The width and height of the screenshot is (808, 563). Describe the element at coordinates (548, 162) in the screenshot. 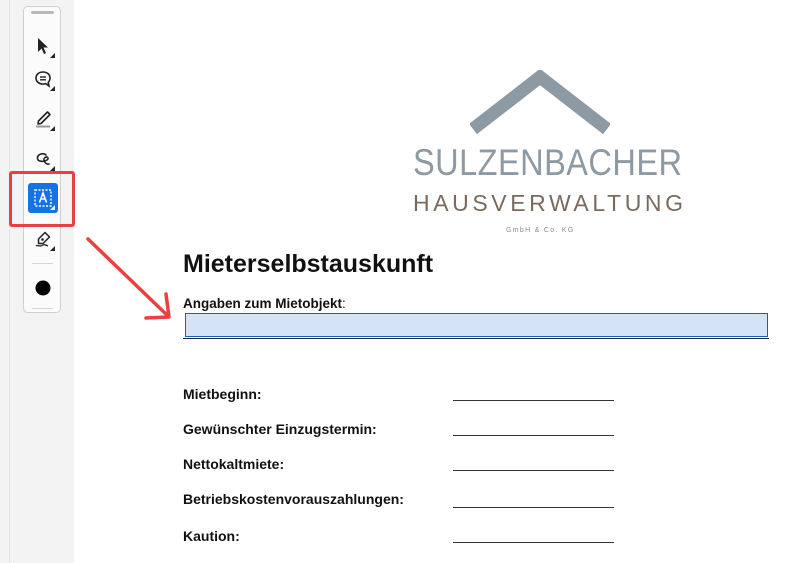

I see `company-logo-title: SULZENBACHER` at that location.